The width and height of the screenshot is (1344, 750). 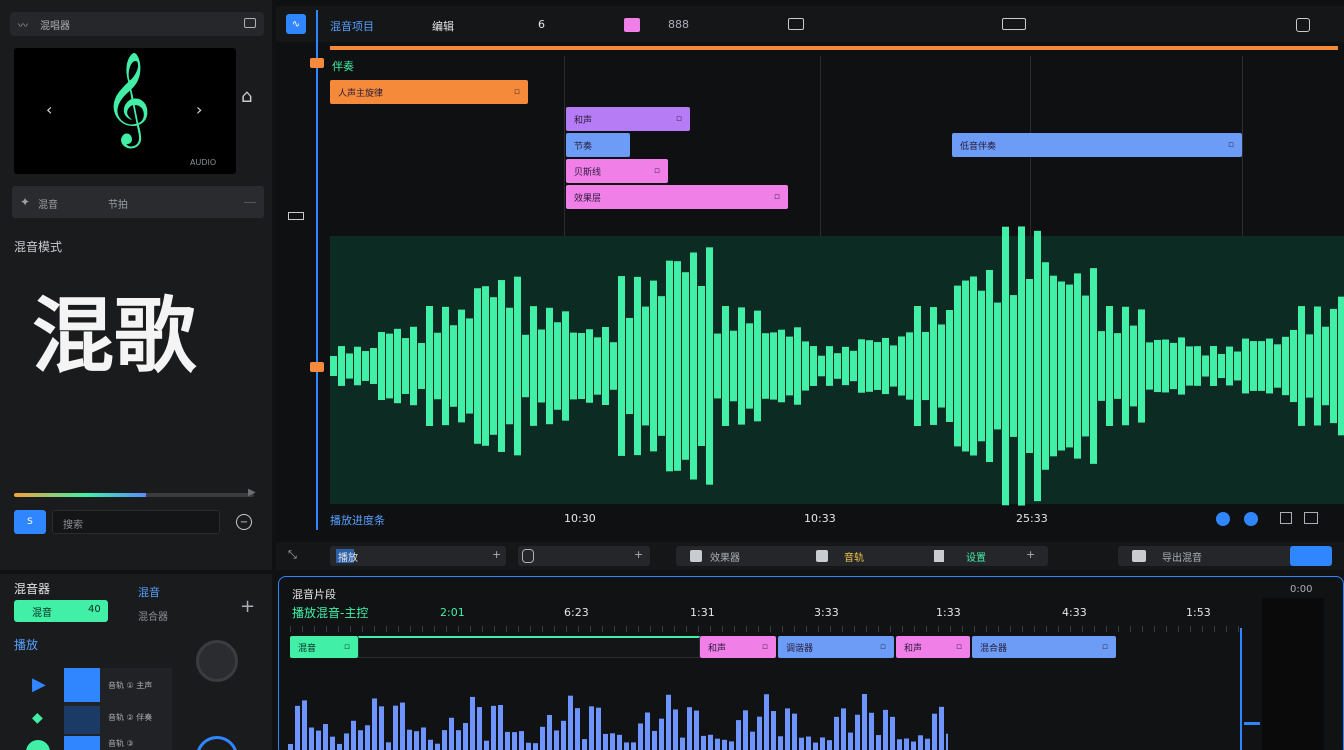 I want to click on add-track-icon: +, so click(x=247, y=606).